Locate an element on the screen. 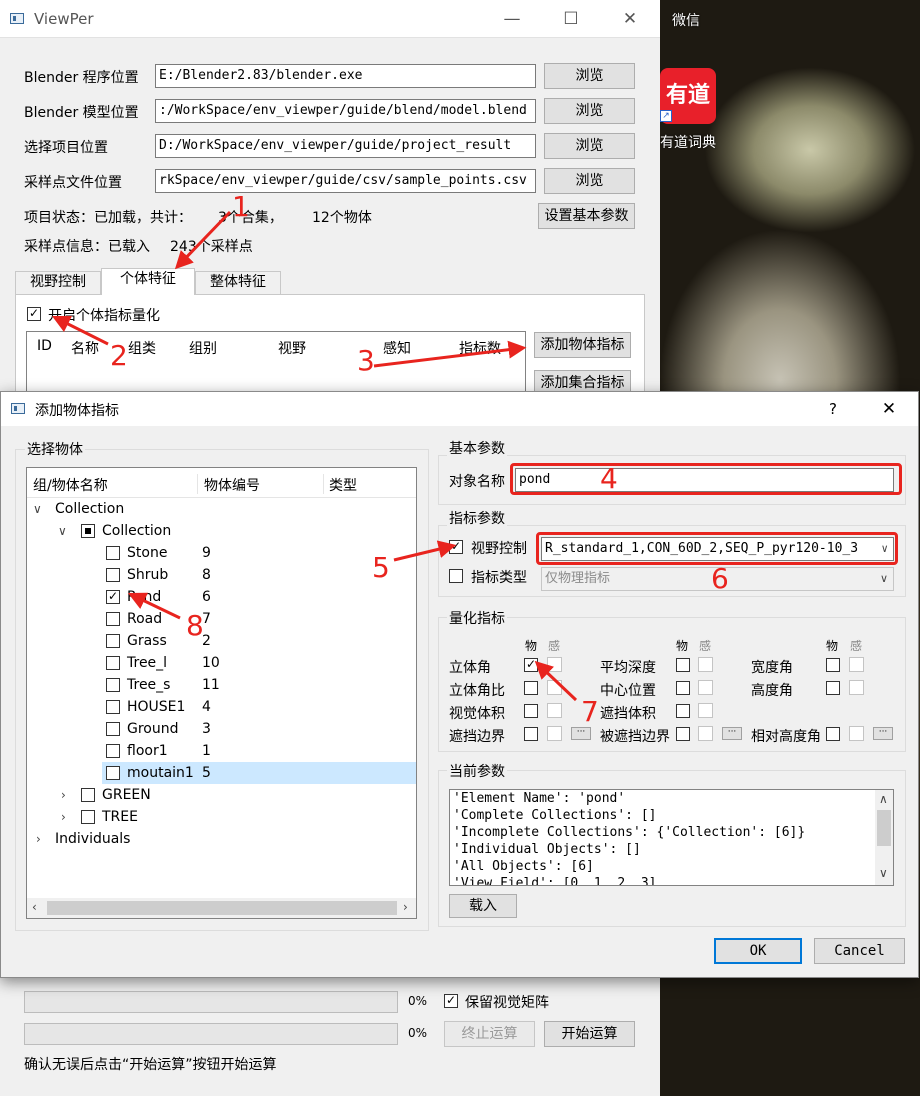 This screenshot has width=920, height=1096. occlusion-boundary-more-button: ··· is located at coordinates (581, 733).